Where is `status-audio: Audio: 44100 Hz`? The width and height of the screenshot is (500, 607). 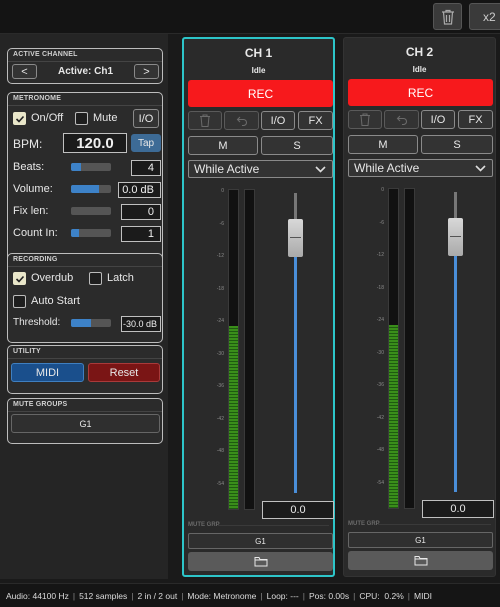
status-audio: Audio: 44100 Hz is located at coordinates (37, 595).